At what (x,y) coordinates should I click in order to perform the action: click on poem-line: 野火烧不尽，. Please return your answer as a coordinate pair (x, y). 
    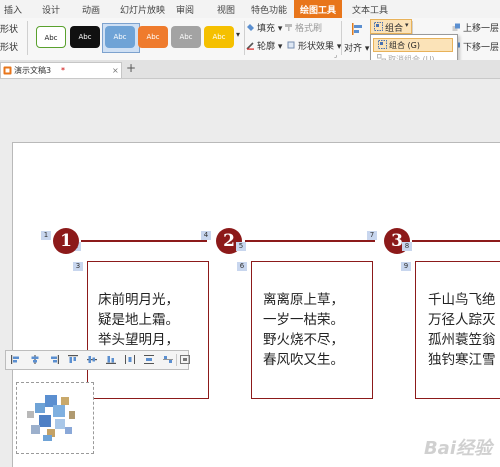
    Looking at the image, I should click on (303, 340).